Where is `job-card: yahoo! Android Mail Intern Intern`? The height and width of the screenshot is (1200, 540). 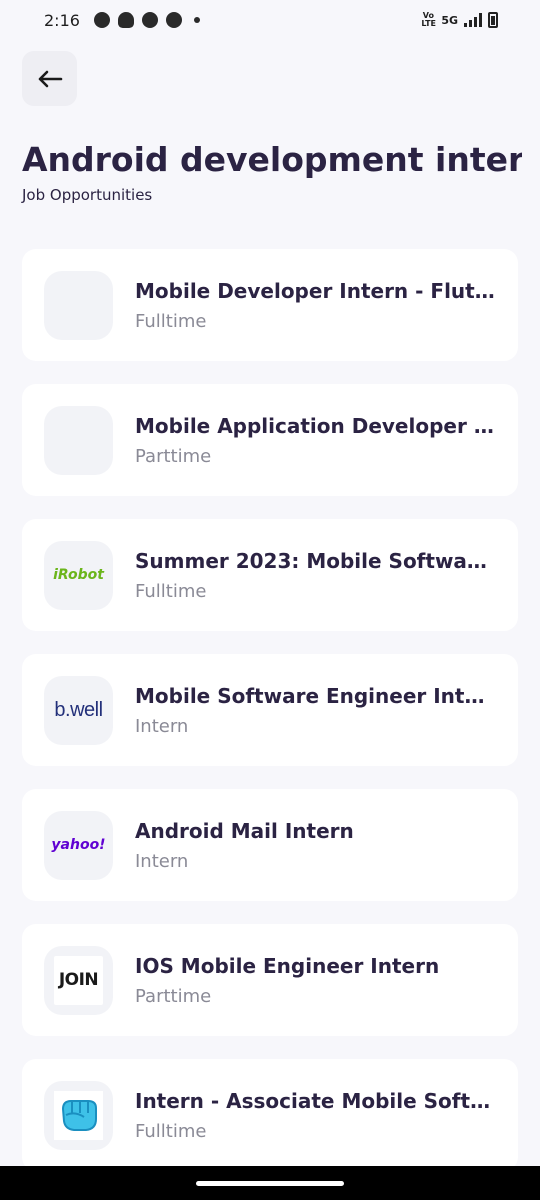
job-card: yahoo! Android Mail Intern Intern is located at coordinates (270, 845).